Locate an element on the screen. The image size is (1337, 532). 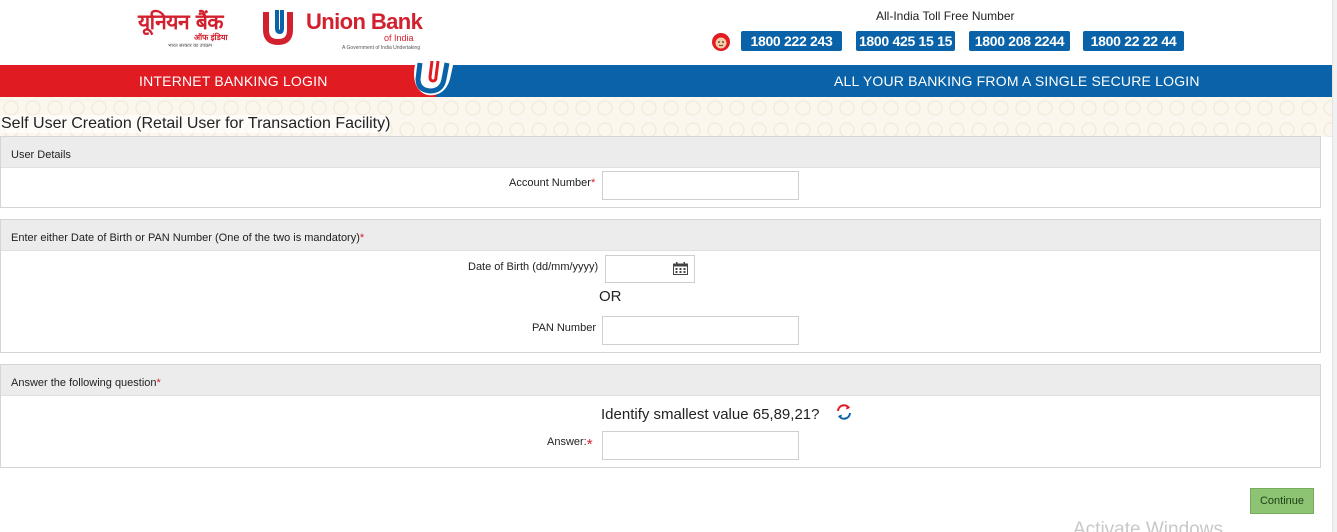
account-number-input is located at coordinates (700, 185).